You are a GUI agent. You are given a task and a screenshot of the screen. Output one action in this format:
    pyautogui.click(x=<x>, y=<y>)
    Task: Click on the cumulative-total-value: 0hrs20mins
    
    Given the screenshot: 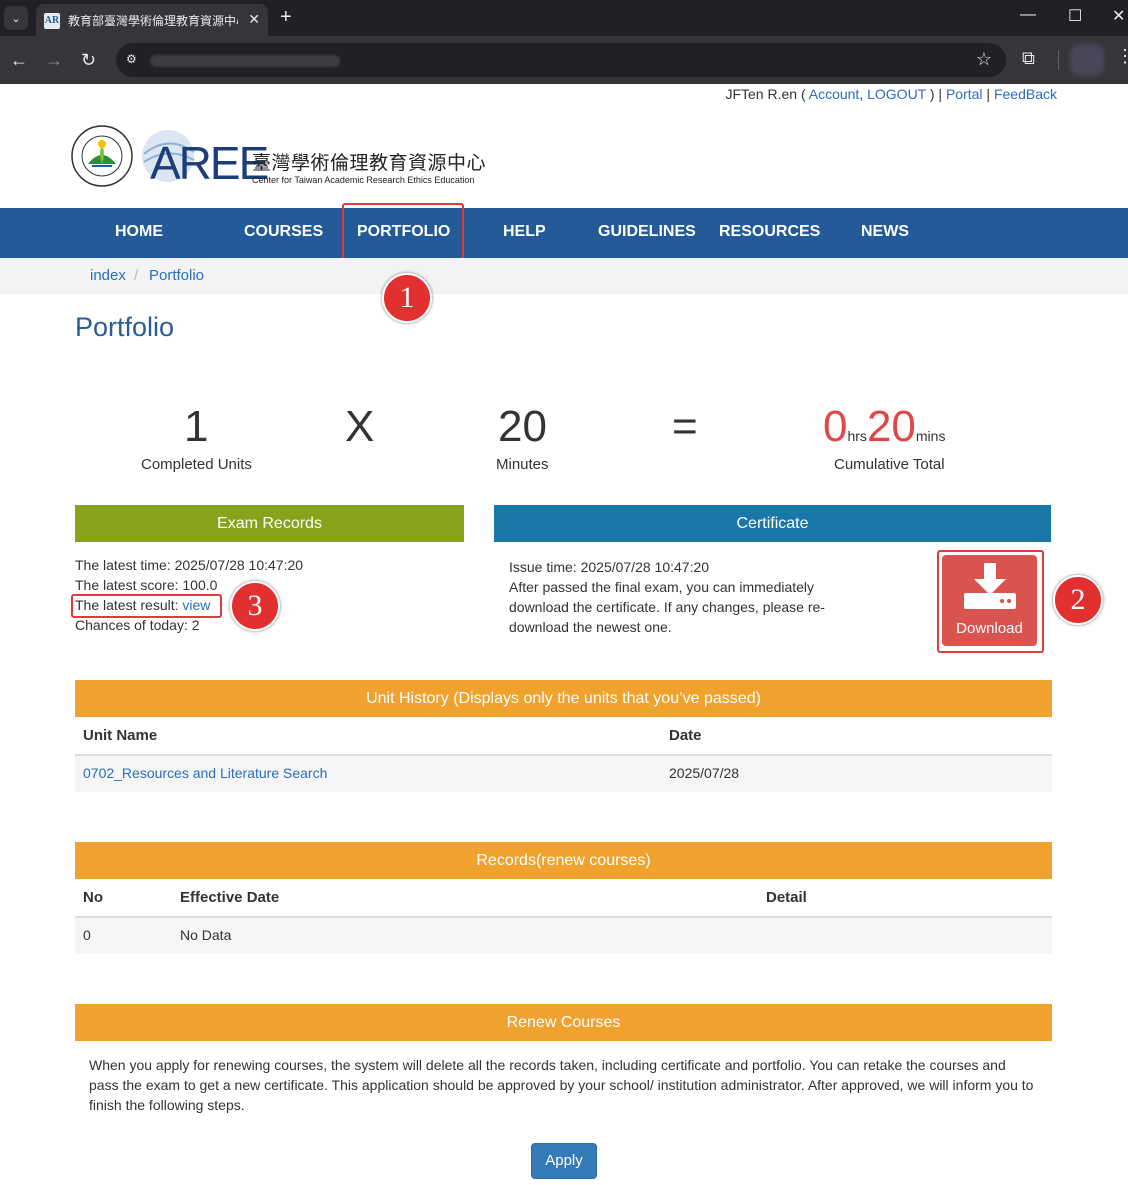 What is the action you would take?
    pyautogui.click(x=884, y=427)
    